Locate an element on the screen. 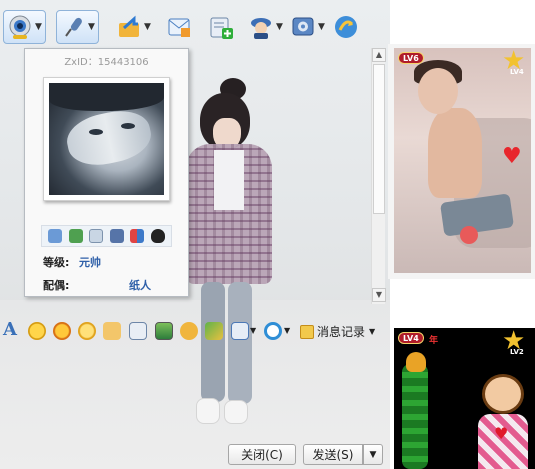 The height and width of the screenshot is (469, 535). music-icon is located at coordinates (189, 331).